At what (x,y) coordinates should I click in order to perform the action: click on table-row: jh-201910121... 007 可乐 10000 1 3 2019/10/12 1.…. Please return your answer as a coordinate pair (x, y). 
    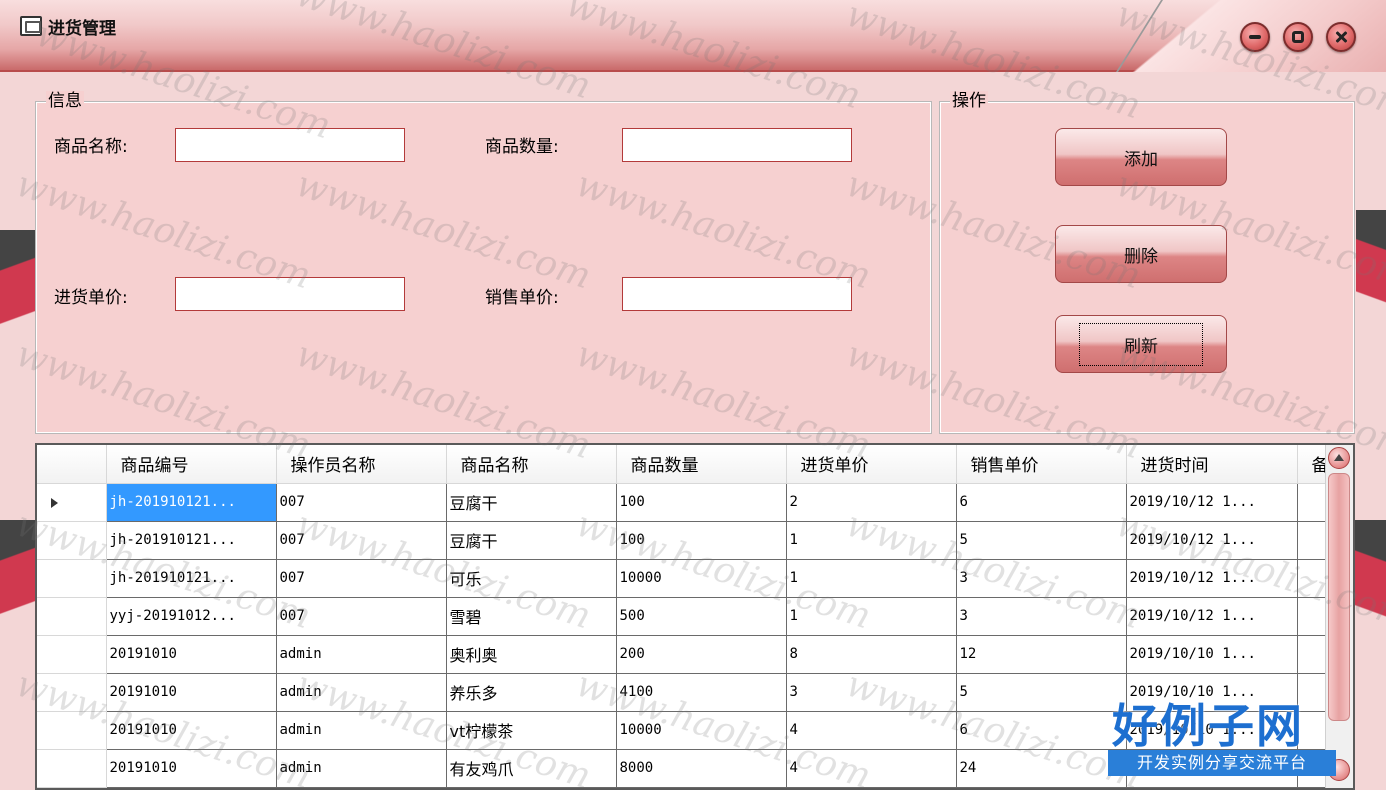
    Looking at the image, I should click on (683, 578).